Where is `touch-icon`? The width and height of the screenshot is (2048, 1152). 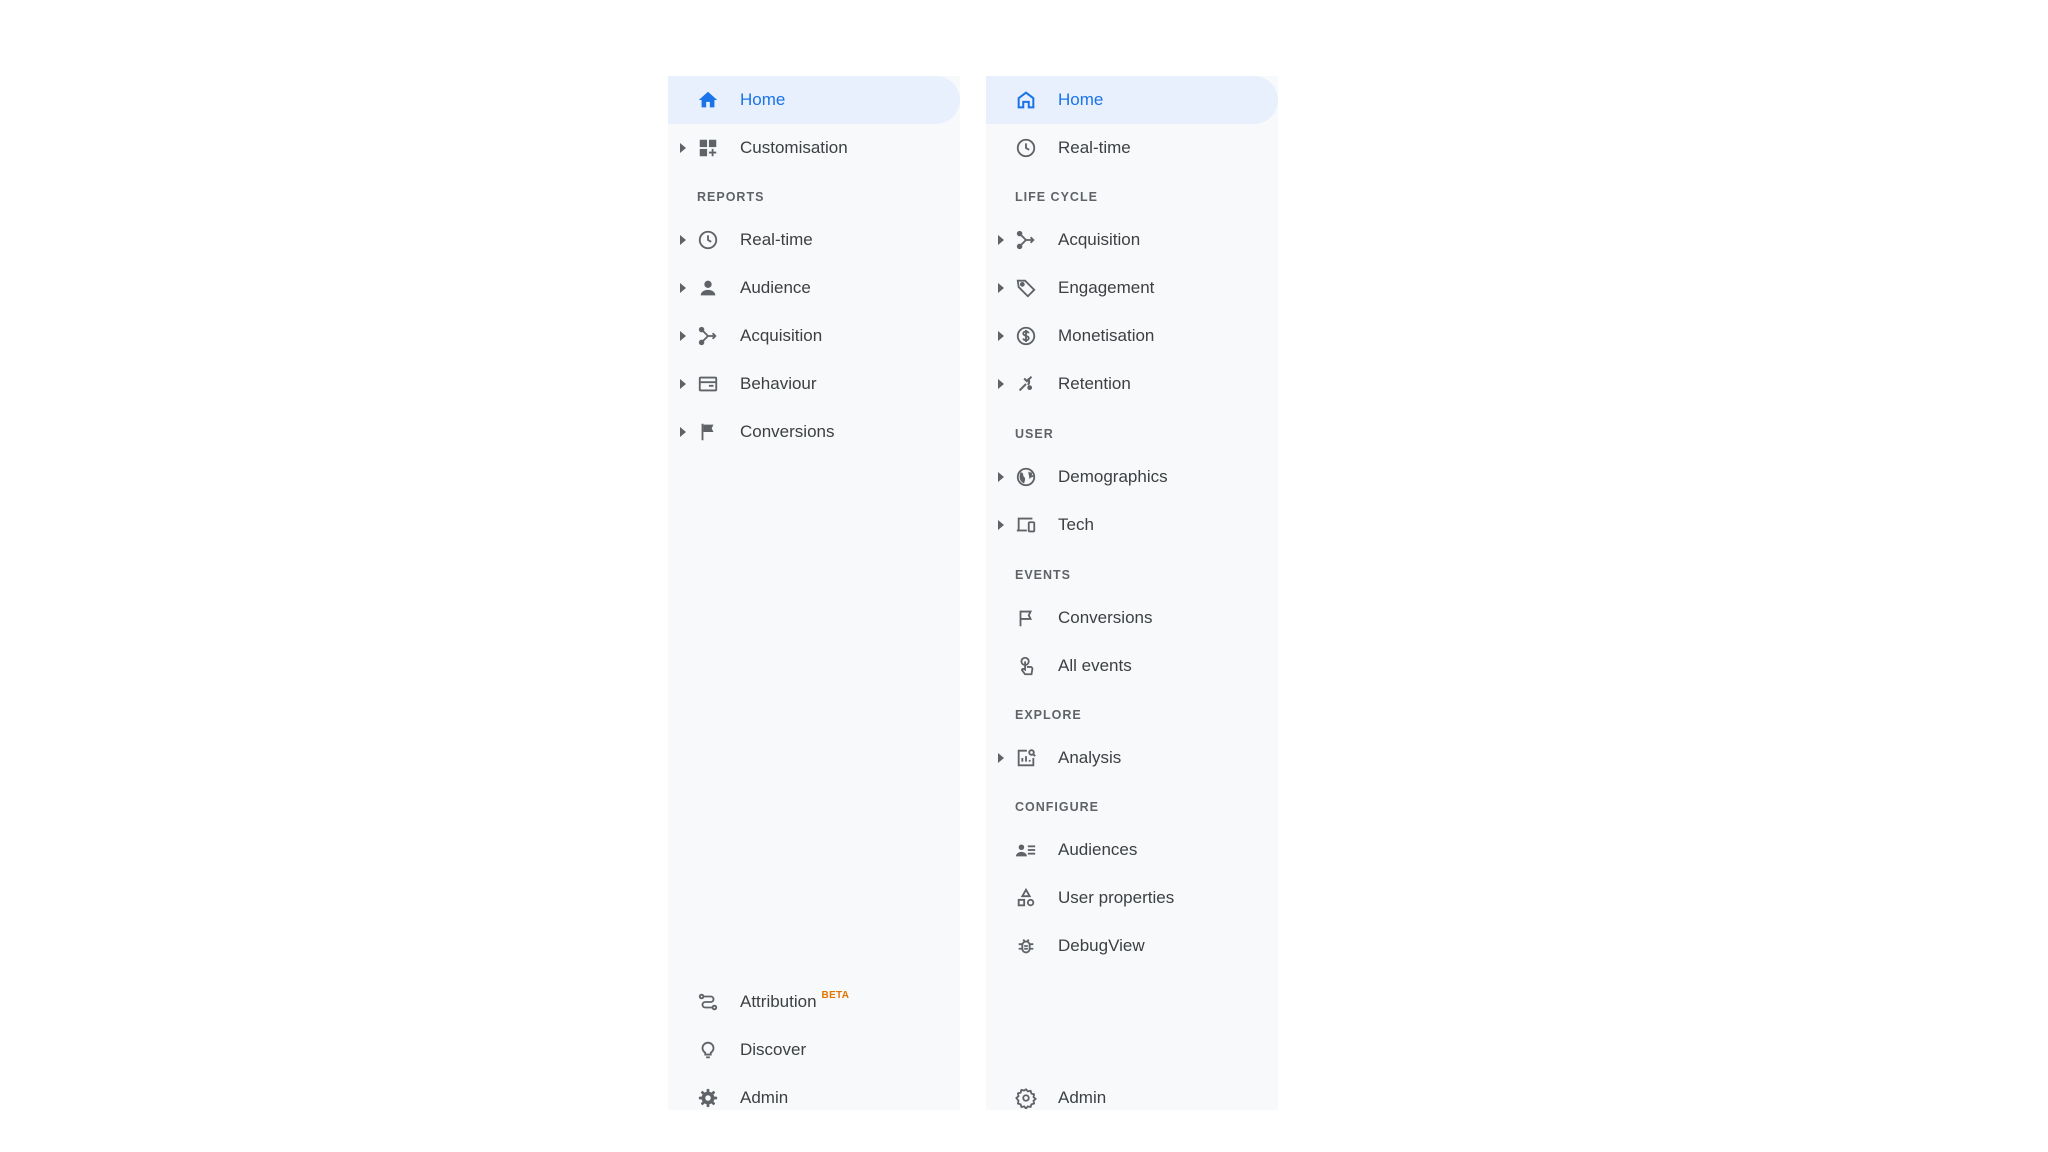
touch-icon is located at coordinates (1026, 666).